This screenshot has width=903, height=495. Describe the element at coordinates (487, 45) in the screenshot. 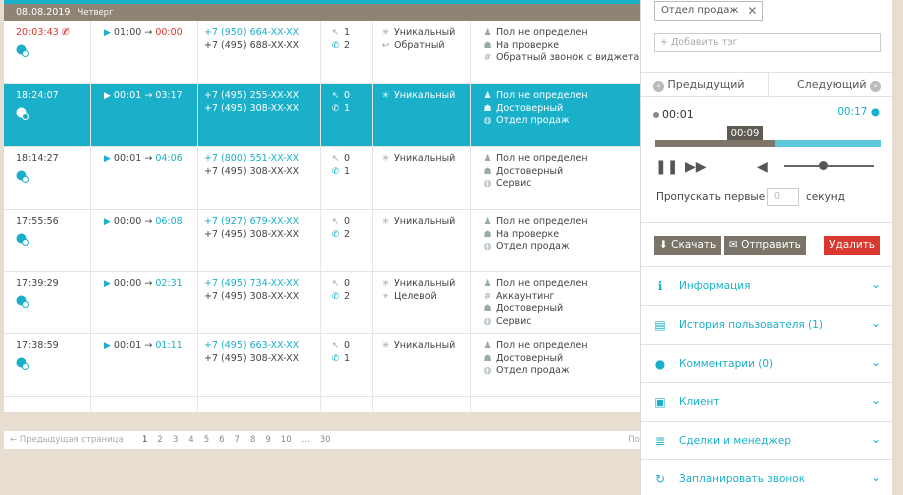

I see `robot-icon: ☗` at that location.